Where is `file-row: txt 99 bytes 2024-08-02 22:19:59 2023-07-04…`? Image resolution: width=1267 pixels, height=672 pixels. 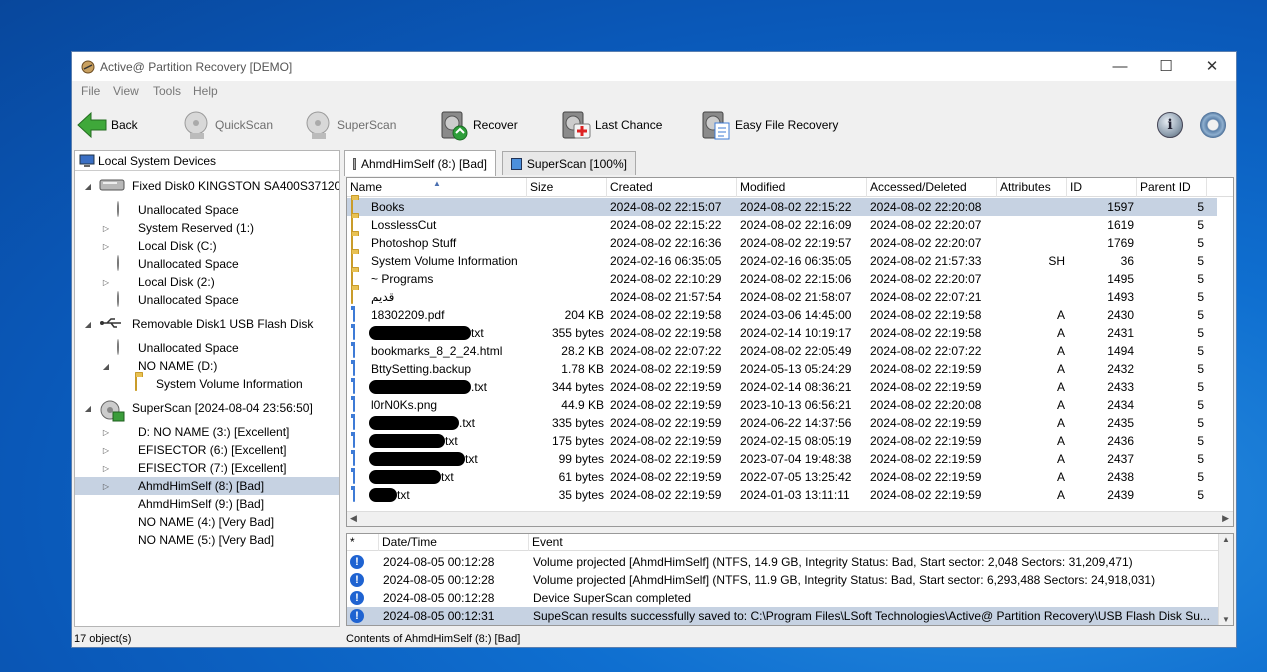 file-row: txt 99 bytes 2024-08-02 22:19:59 2023-07-04… is located at coordinates (782, 459).